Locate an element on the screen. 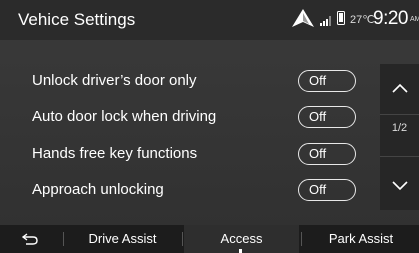 This screenshot has height=253, width=419. scroll-up-button is located at coordinates (399, 88).